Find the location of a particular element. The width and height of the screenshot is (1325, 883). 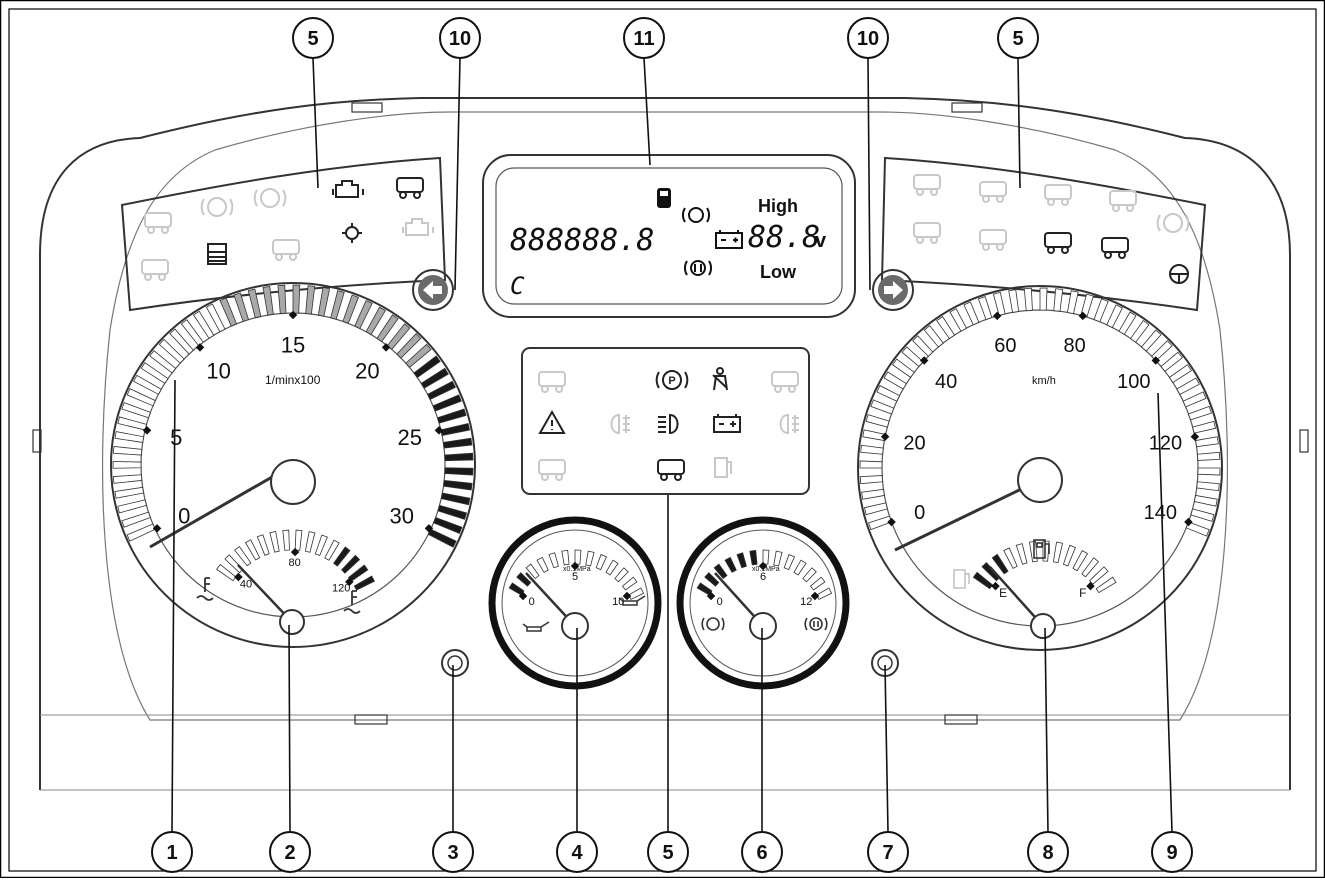

bottom-callout: 4 is located at coordinates (577, 852).